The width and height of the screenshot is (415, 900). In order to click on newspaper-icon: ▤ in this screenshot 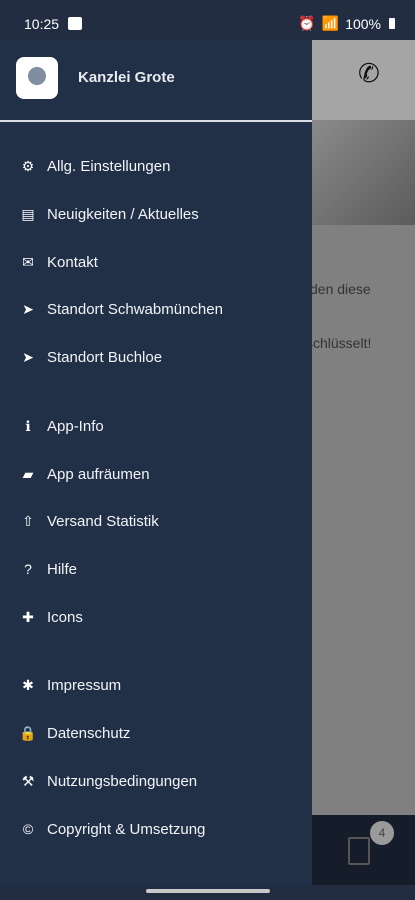, I will do `click(28, 213)`.